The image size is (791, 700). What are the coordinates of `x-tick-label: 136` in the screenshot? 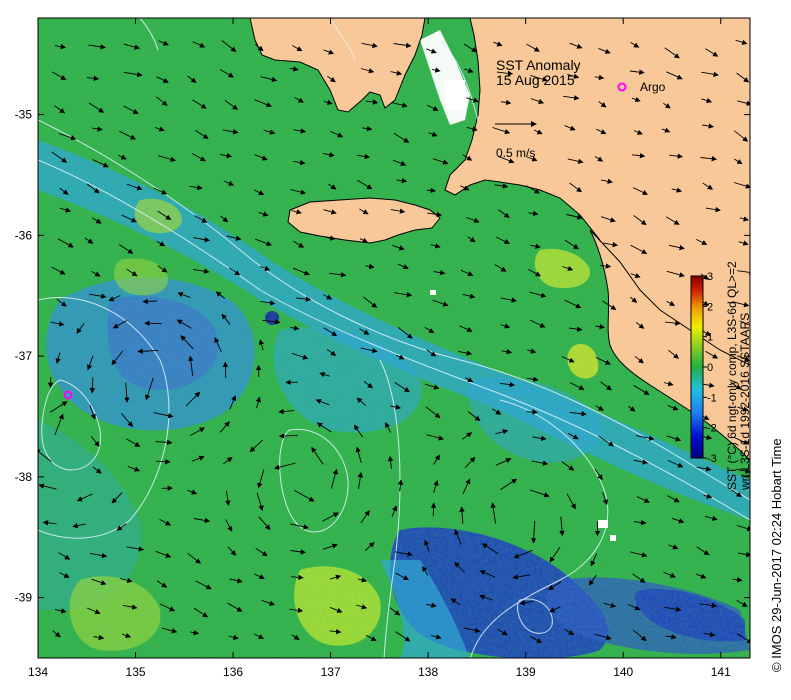 It's located at (233, 672).